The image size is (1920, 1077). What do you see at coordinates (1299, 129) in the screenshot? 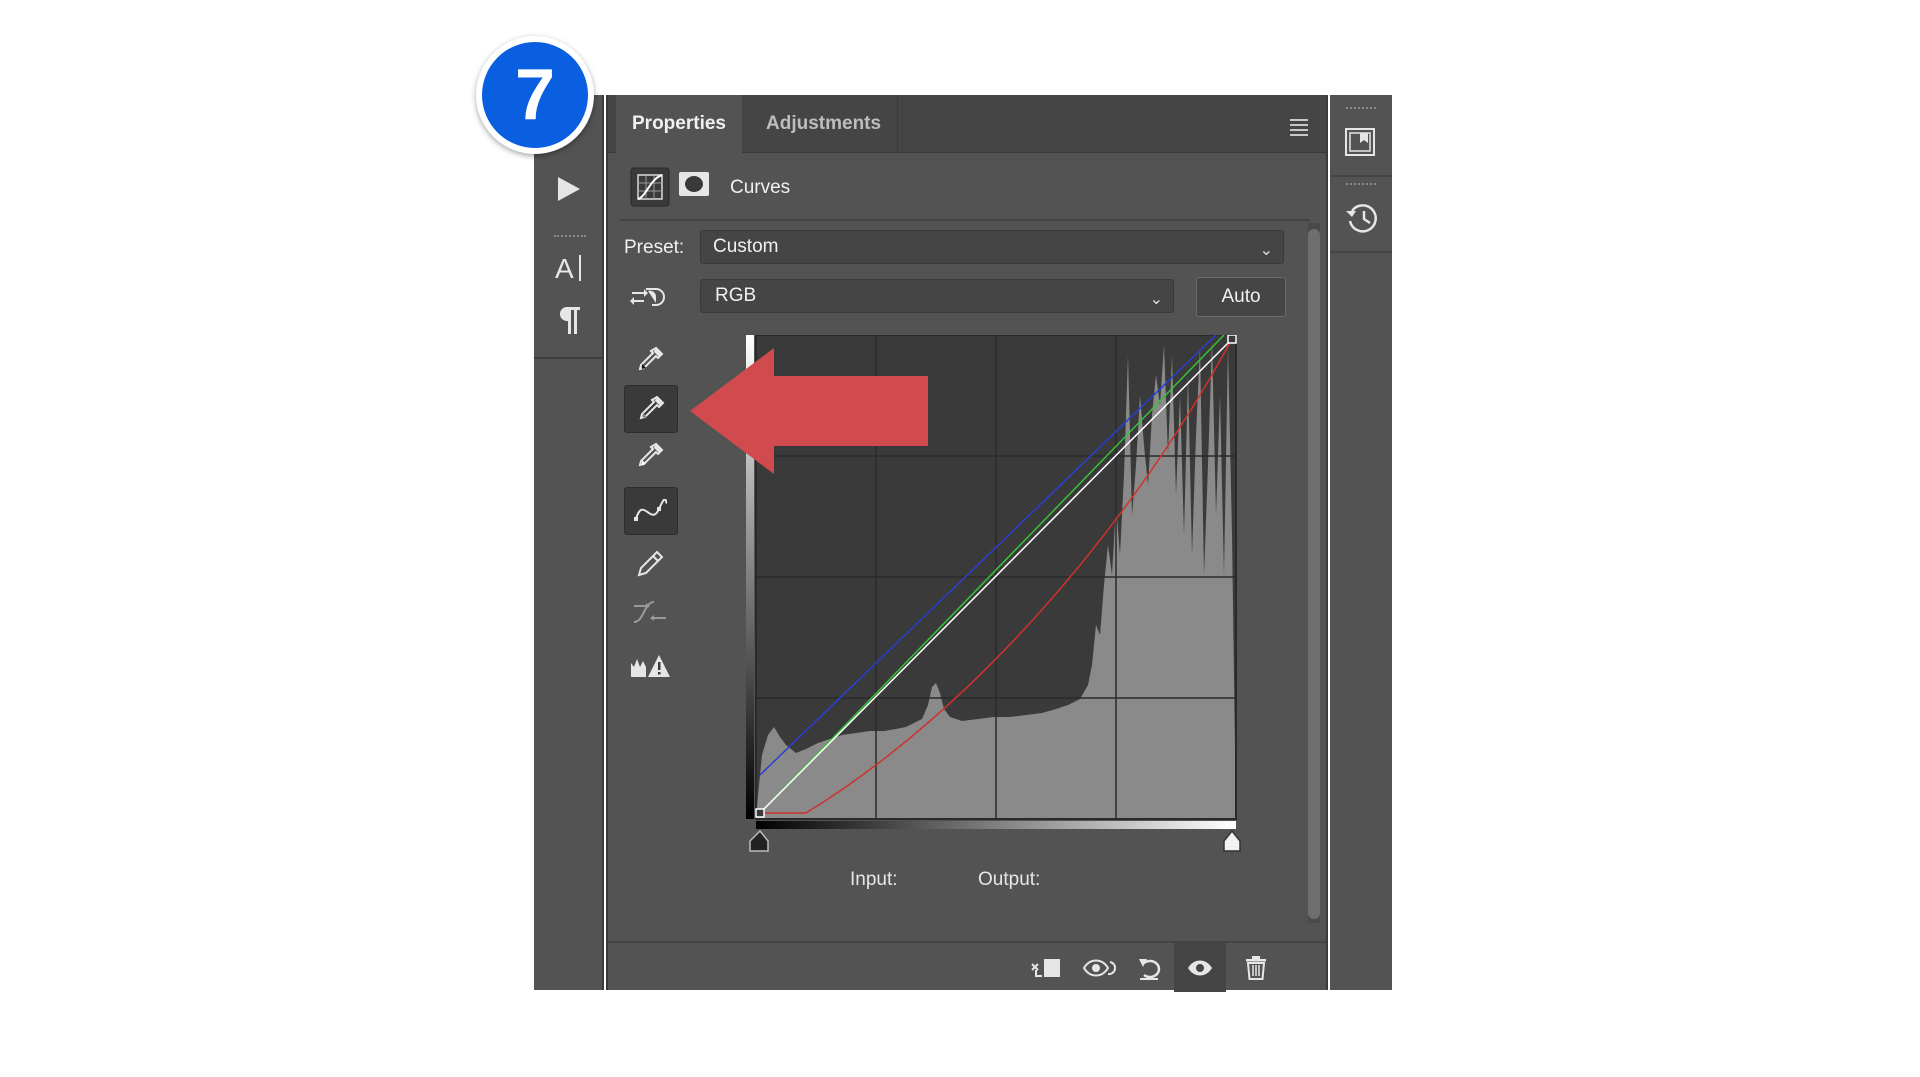
I see `panel-menu-icon` at bounding box center [1299, 129].